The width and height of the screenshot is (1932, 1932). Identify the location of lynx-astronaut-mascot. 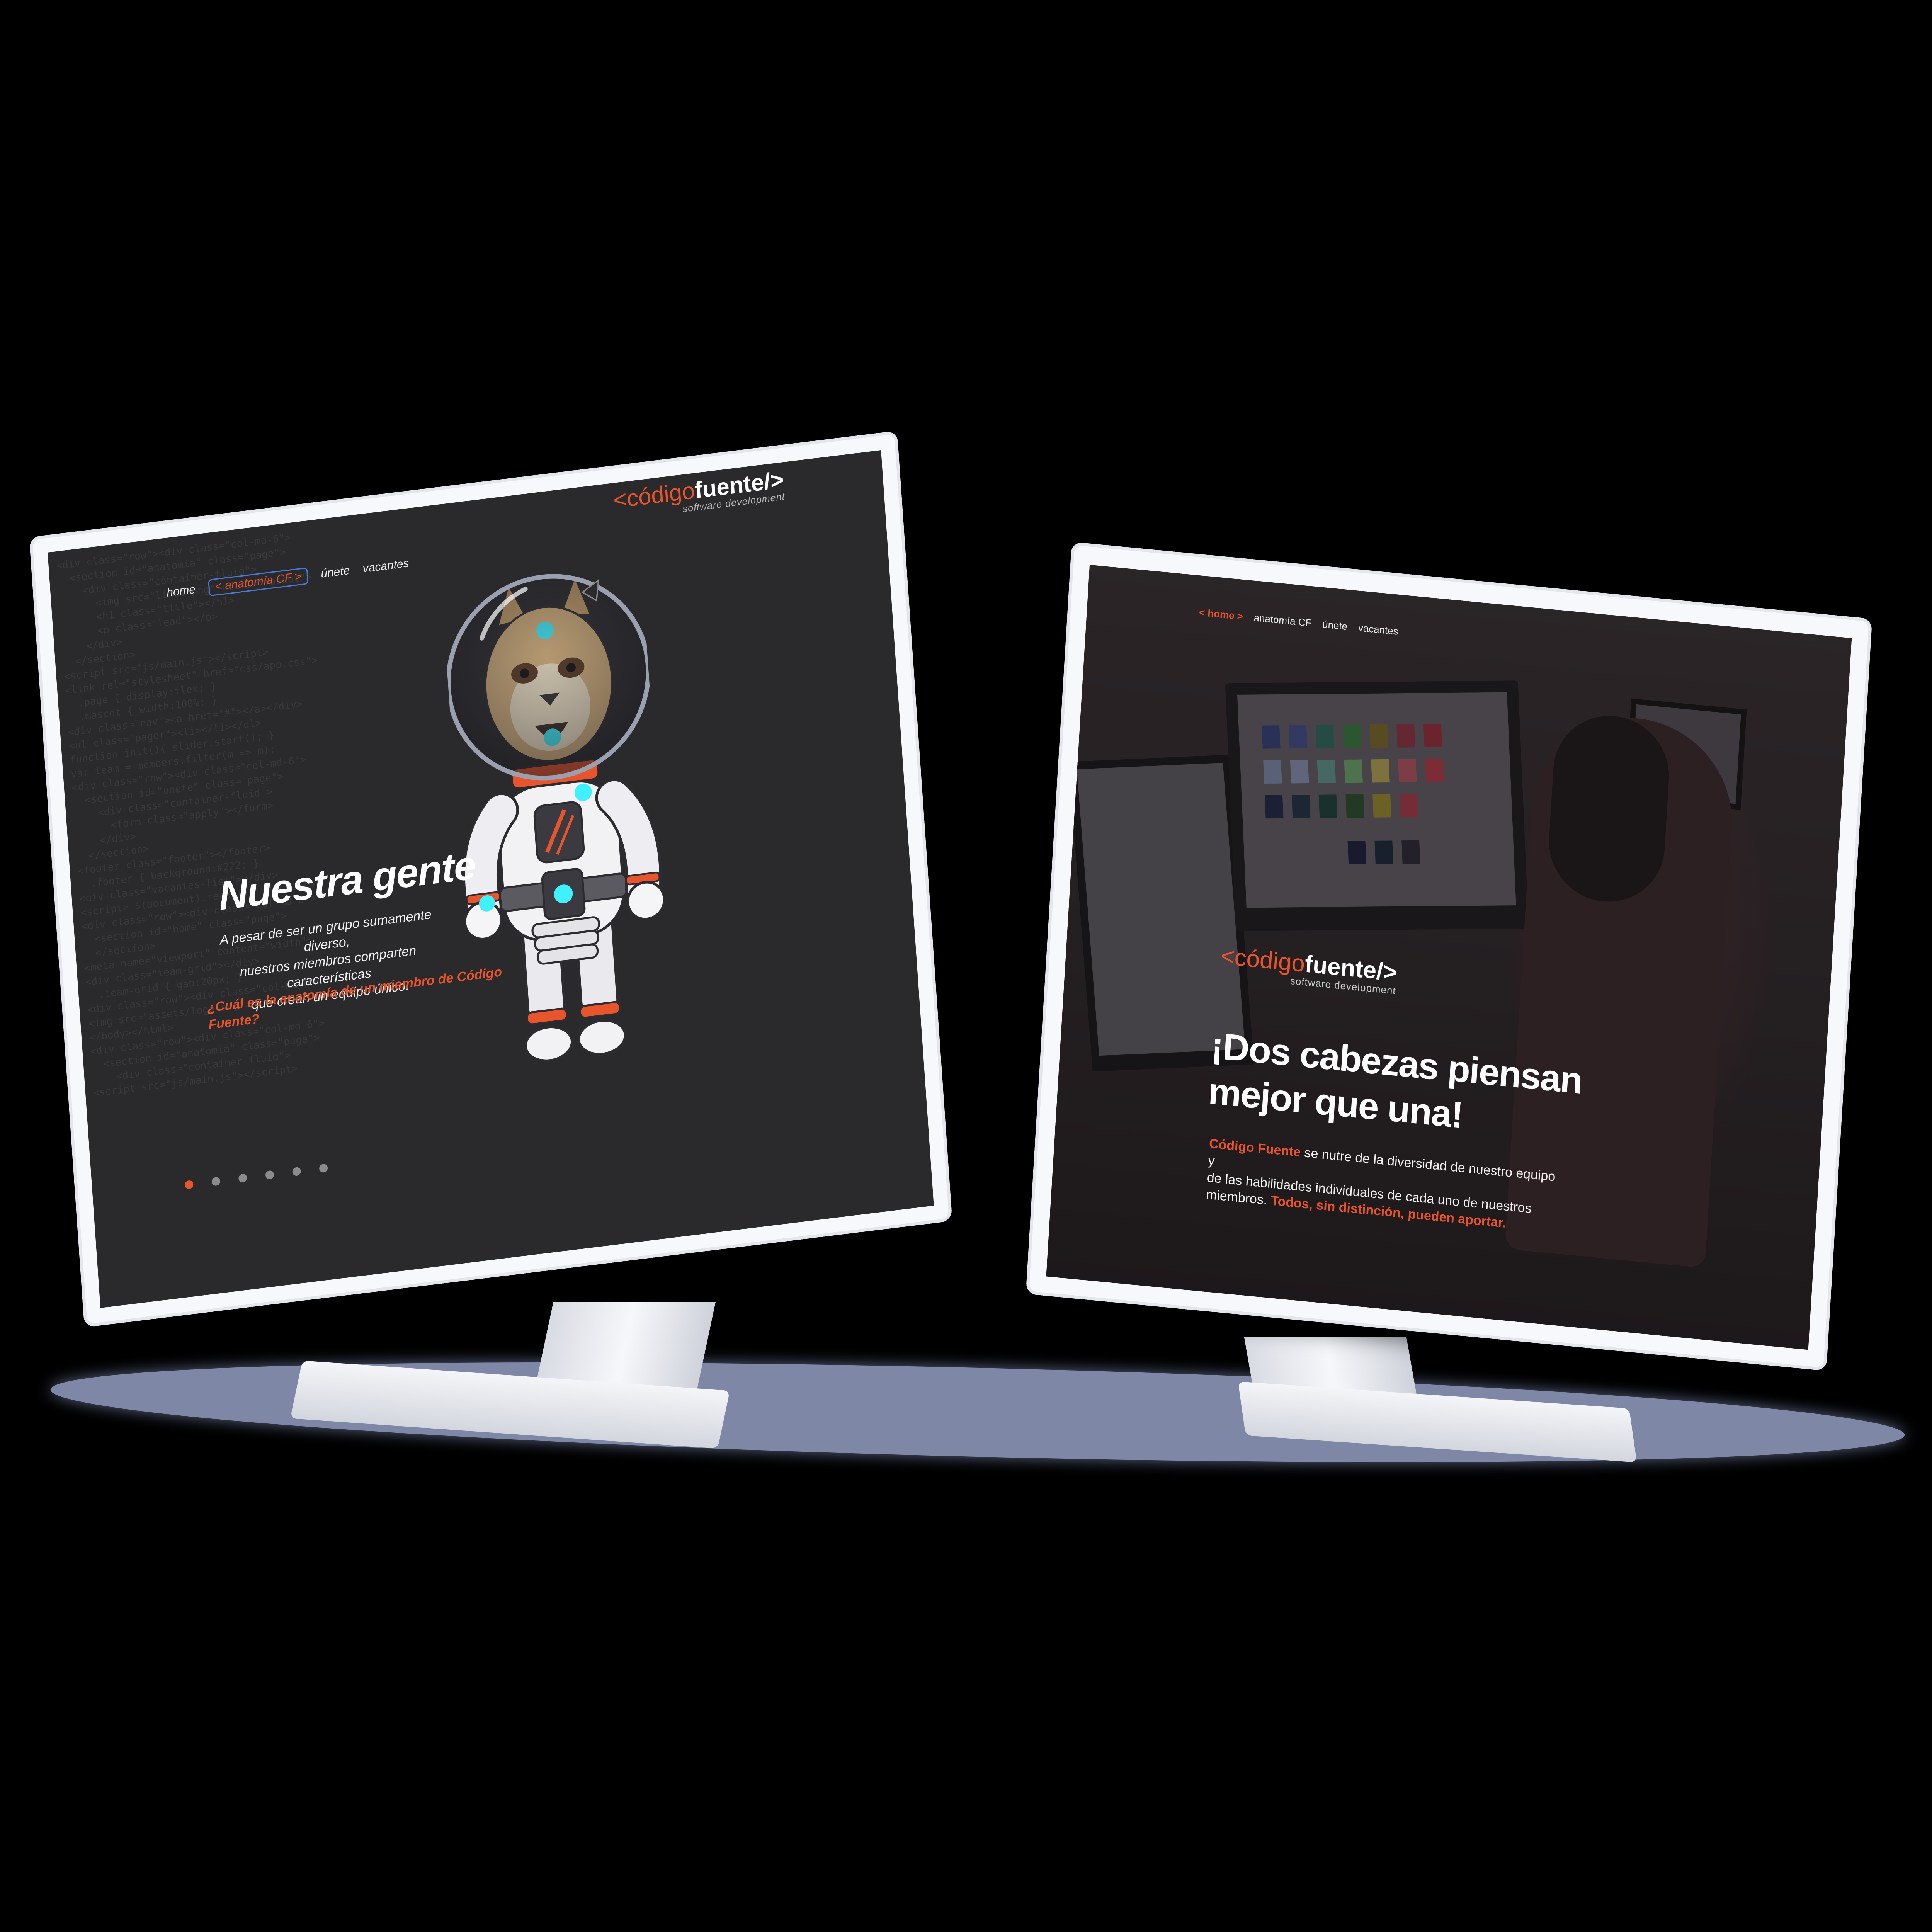
(556, 818).